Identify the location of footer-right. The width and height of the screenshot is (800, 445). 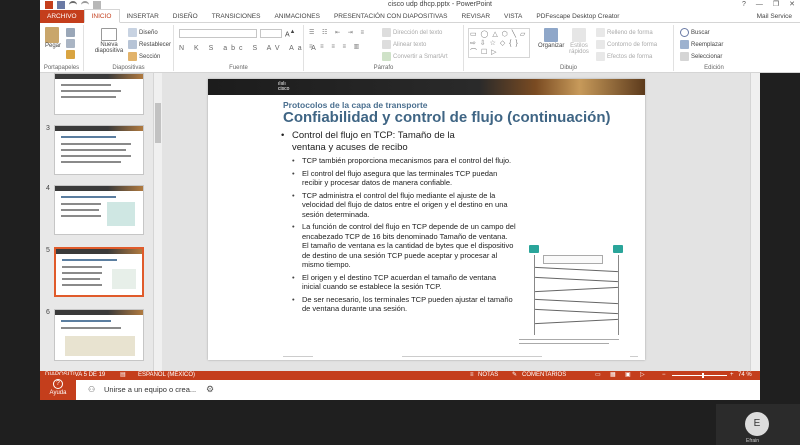
(634, 356).